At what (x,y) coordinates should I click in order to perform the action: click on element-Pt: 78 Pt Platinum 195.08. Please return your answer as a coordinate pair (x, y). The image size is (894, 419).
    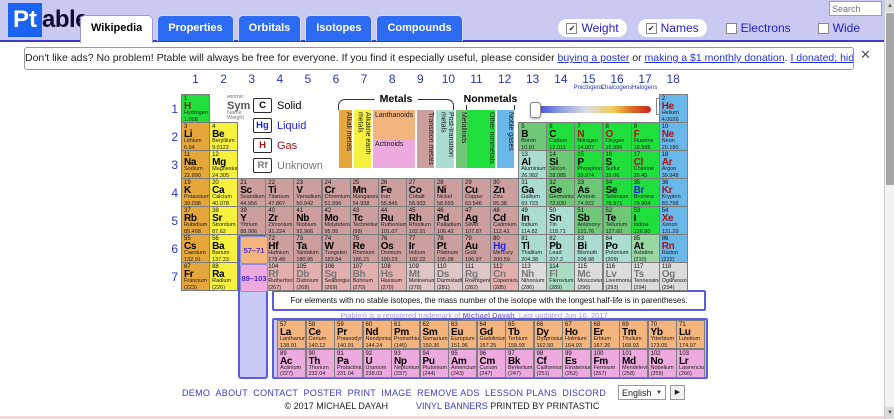
    Looking at the image, I should click on (448, 248).